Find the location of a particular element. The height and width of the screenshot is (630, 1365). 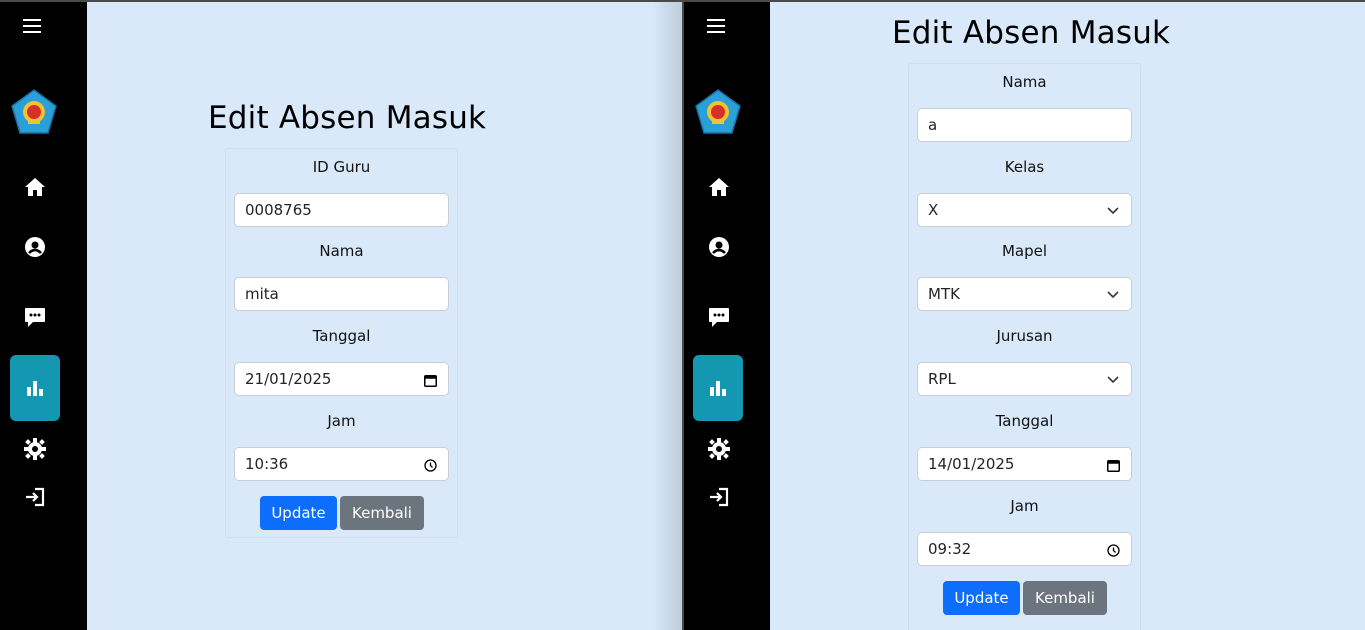

input-value: 10:36 is located at coordinates (267, 464).